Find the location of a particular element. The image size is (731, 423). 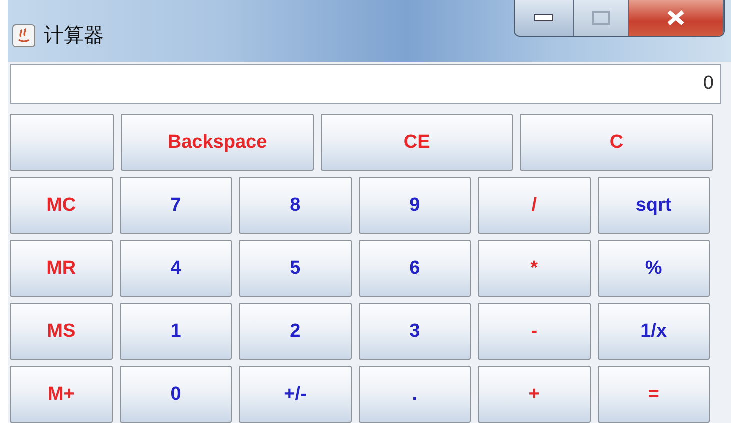

calculator-key: 8 is located at coordinates (295, 205).